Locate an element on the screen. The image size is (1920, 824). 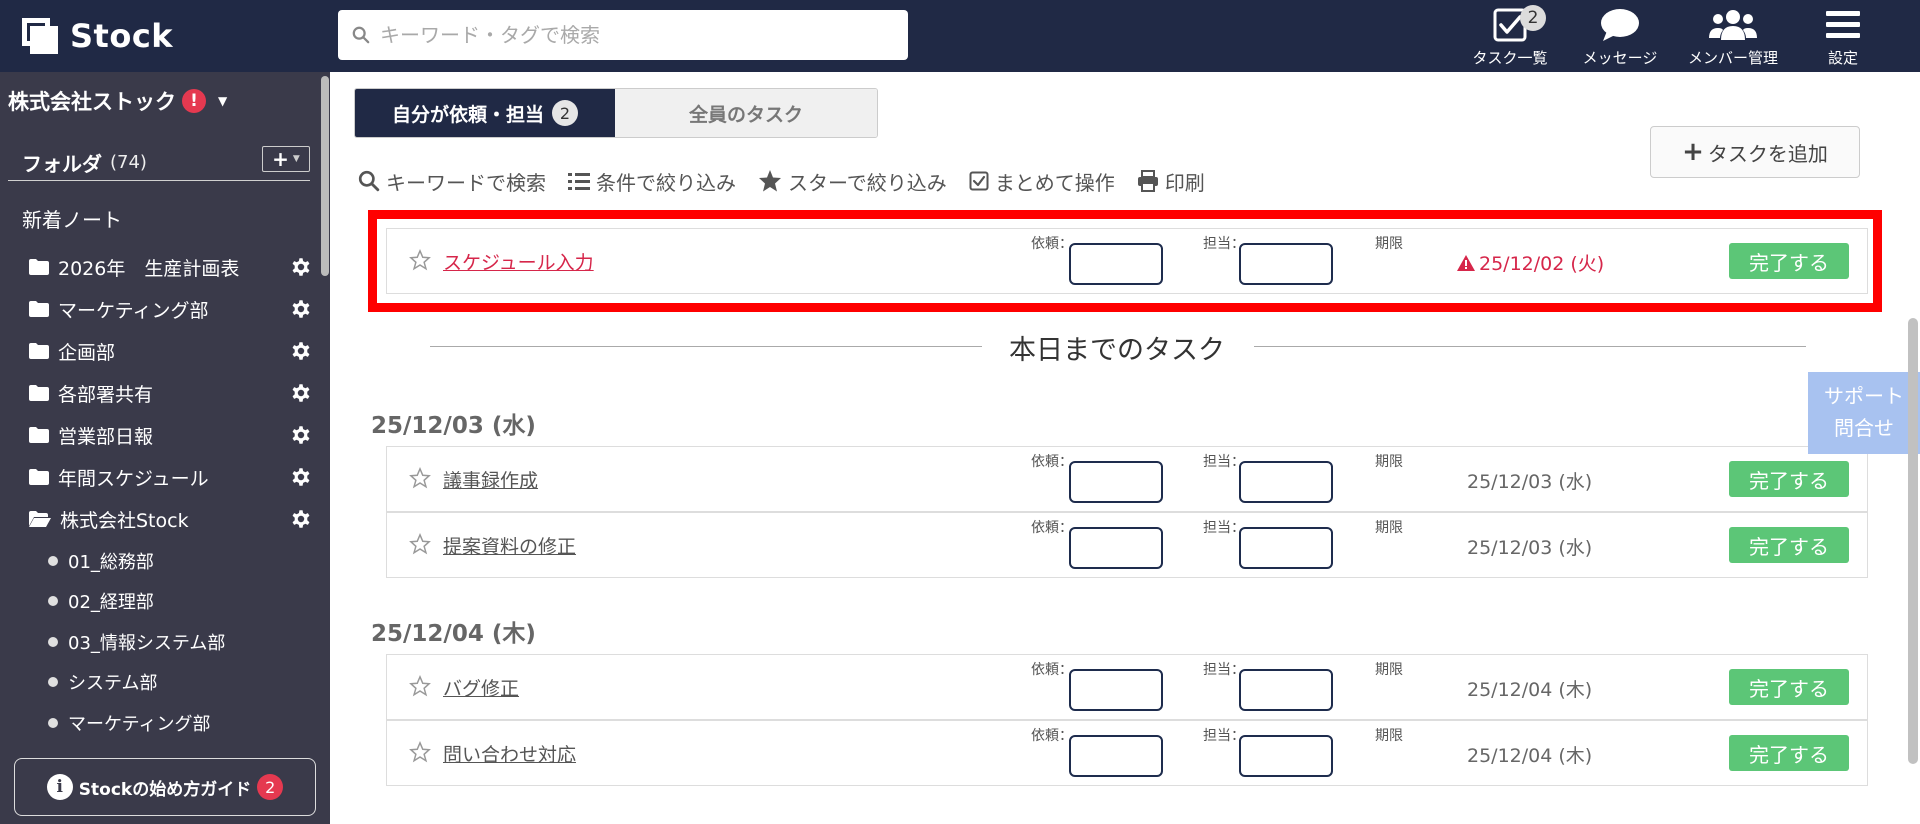
task-title: 提案資料の修正 is located at coordinates (509, 545).